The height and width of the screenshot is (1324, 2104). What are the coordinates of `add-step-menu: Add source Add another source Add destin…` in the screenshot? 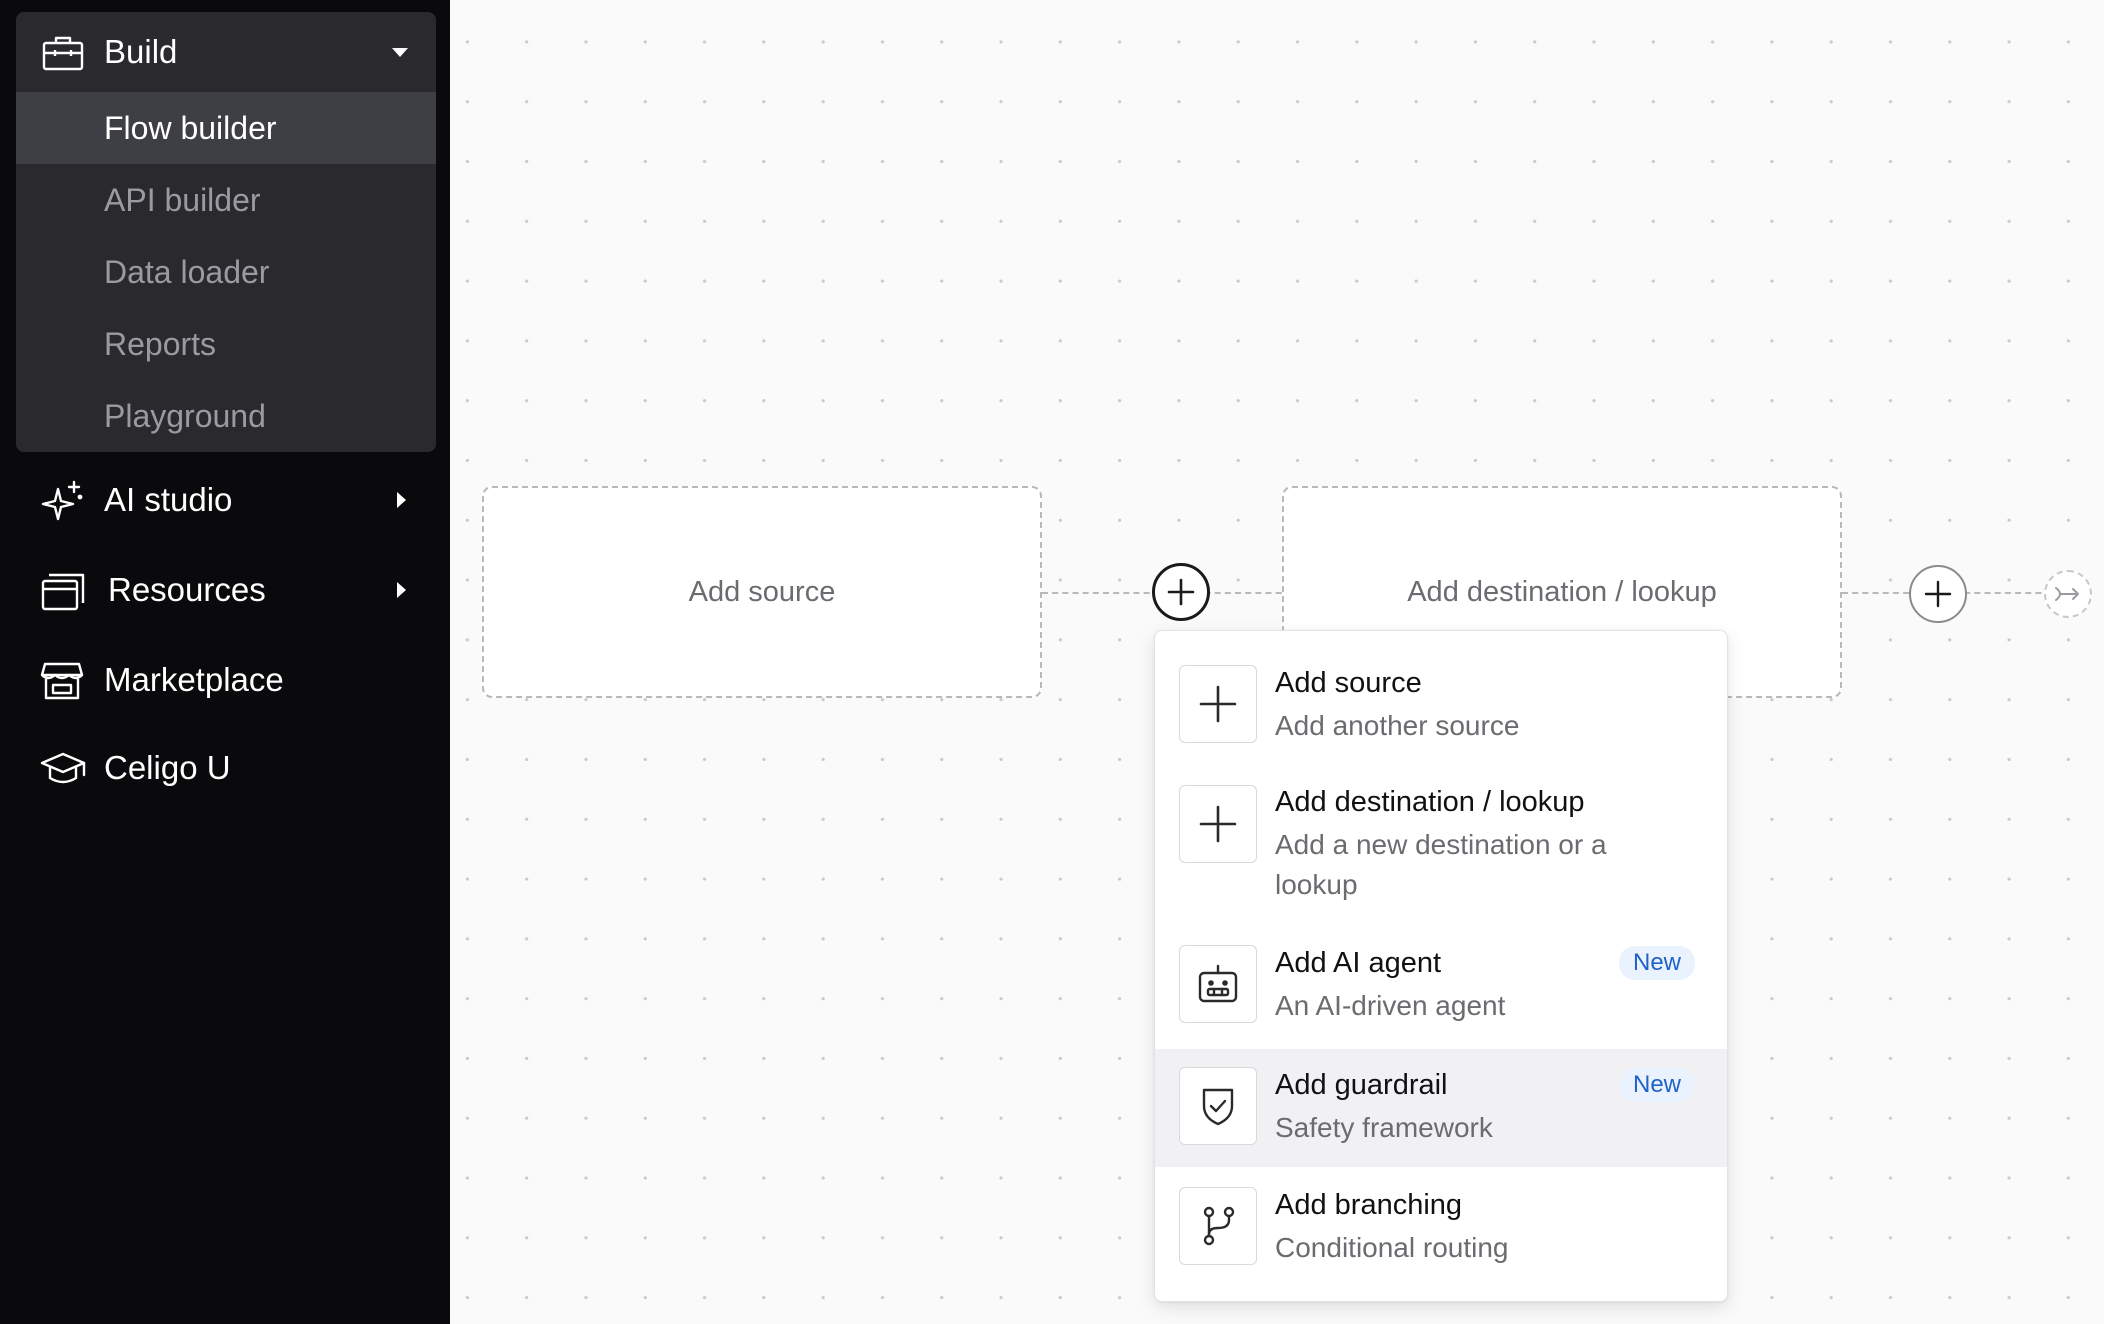 It's located at (1441, 966).